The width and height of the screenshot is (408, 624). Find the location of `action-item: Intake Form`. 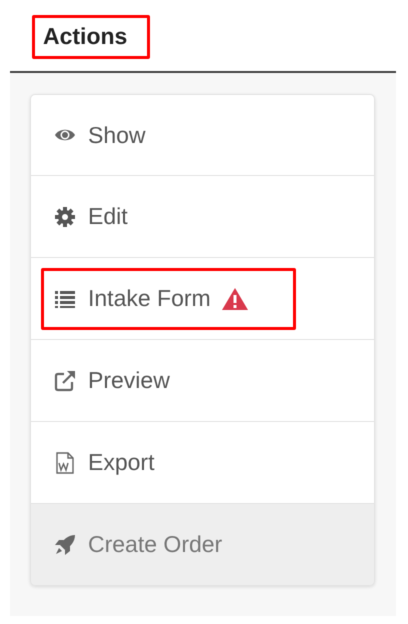

action-item: Intake Form is located at coordinates (202, 299).